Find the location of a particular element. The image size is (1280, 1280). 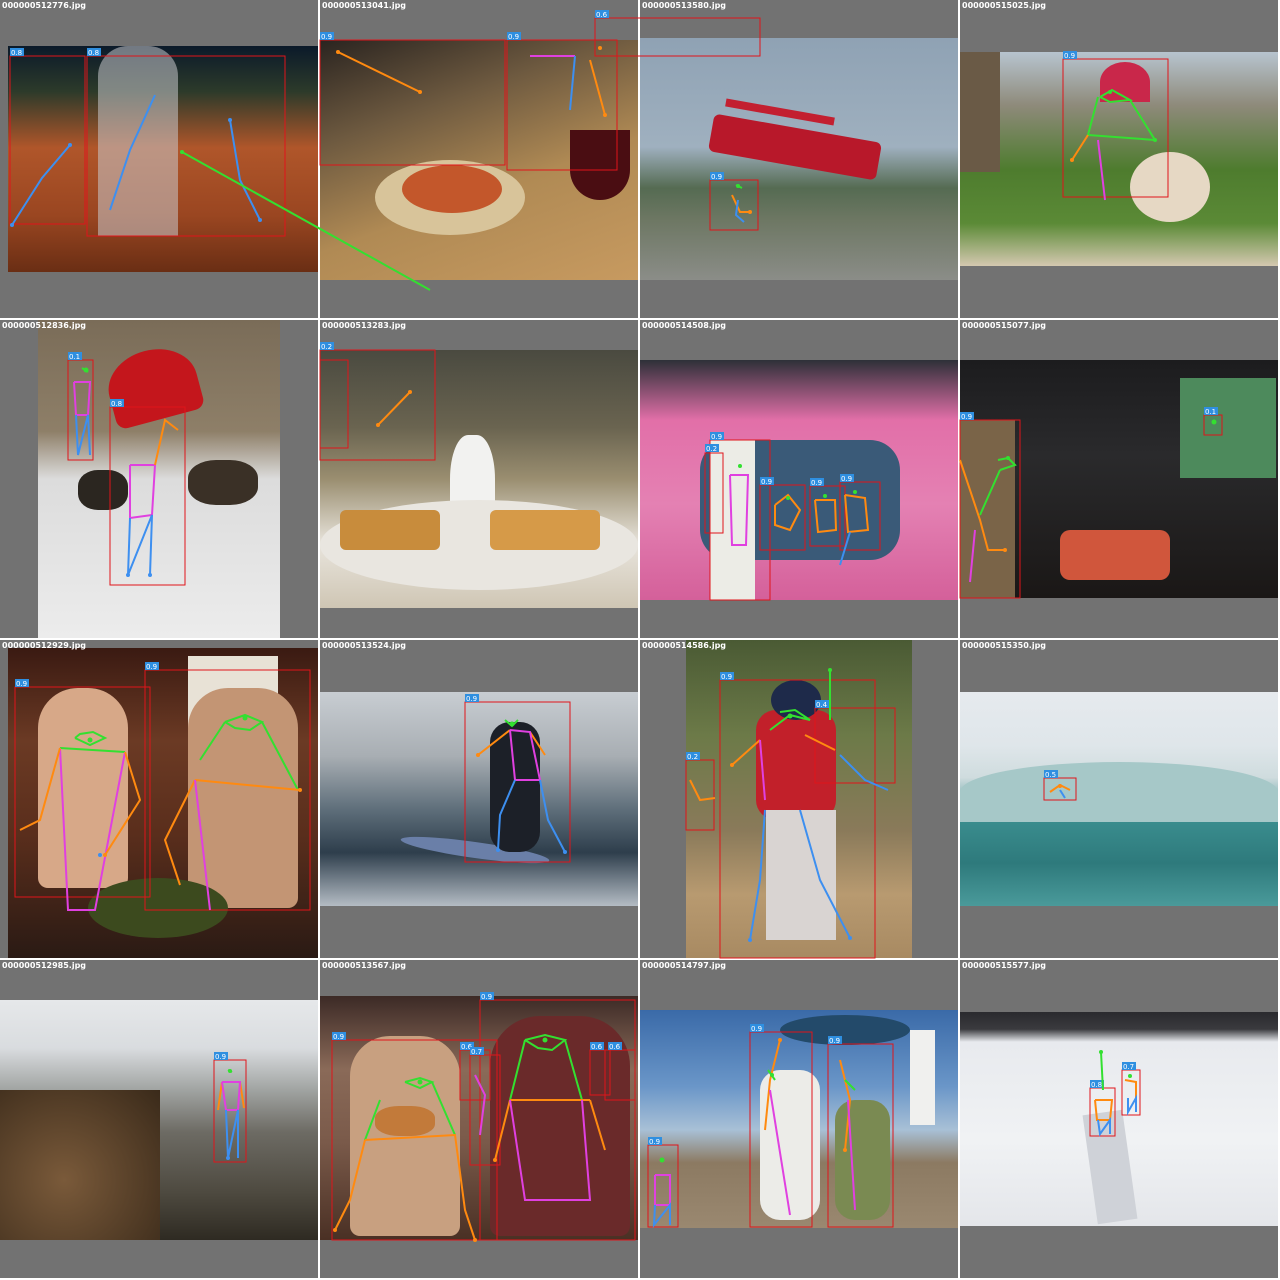

tile-512929: 000000512929.jpg 0.9 0.9 is located at coordinates (159, 799).